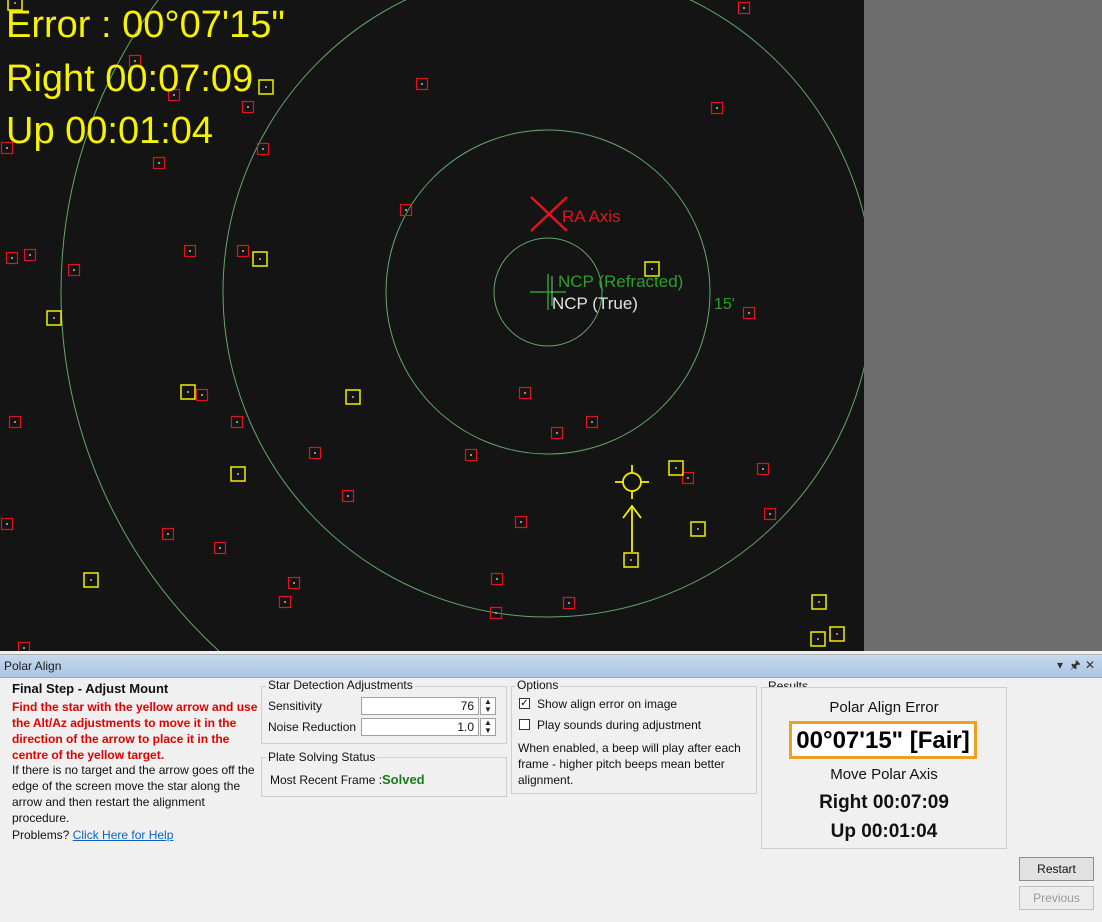 The height and width of the screenshot is (922, 1102). Describe the element at coordinates (620, 281) in the screenshot. I see `ncp-refracted-label: NCP (Refracted)` at that location.